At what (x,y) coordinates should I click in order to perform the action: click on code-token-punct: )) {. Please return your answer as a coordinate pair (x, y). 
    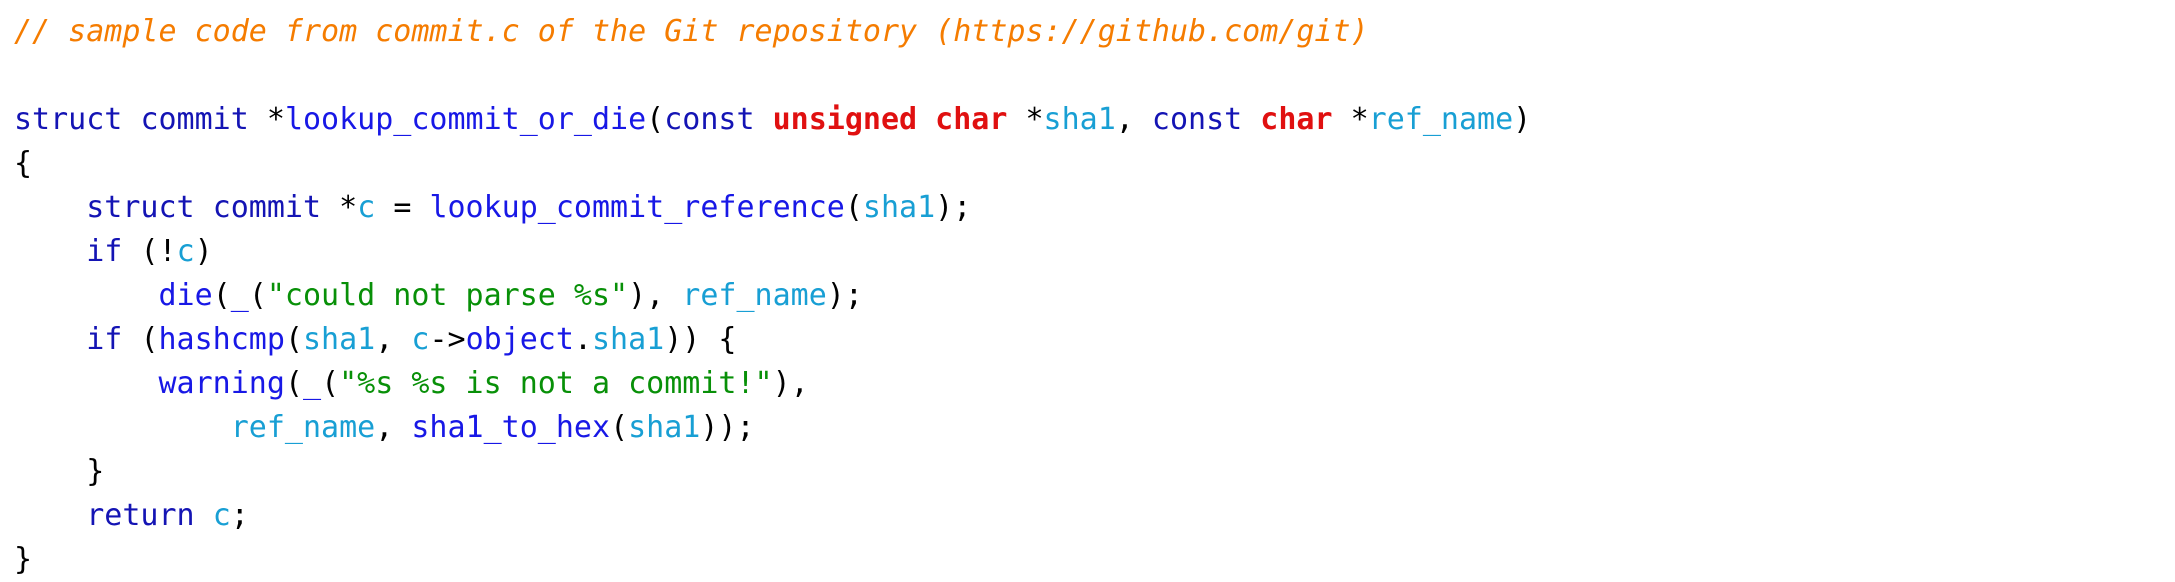
    Looking at the image, I should click on (700, 339).